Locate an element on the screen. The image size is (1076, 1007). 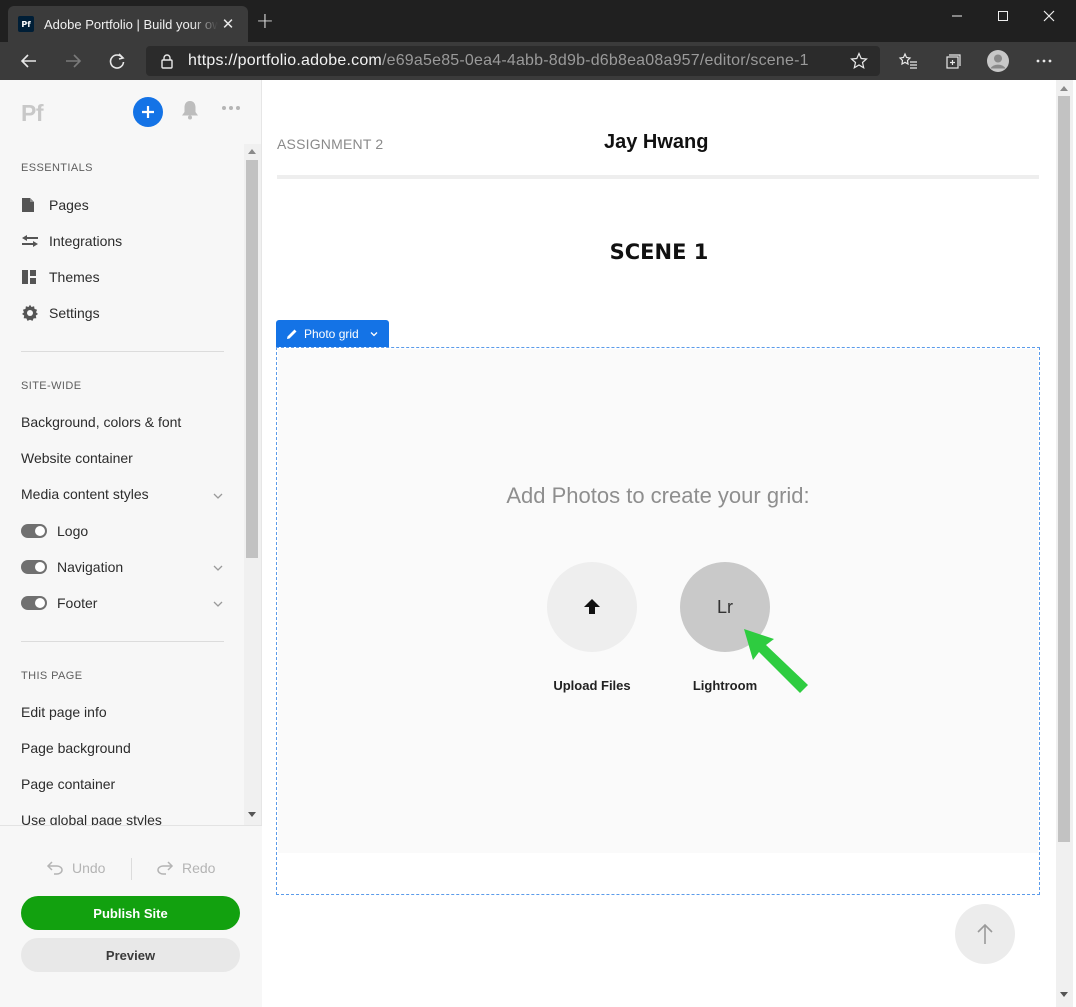
sidebar-item-edit-page-info: Edit page info is located at coordinates (64, 712).